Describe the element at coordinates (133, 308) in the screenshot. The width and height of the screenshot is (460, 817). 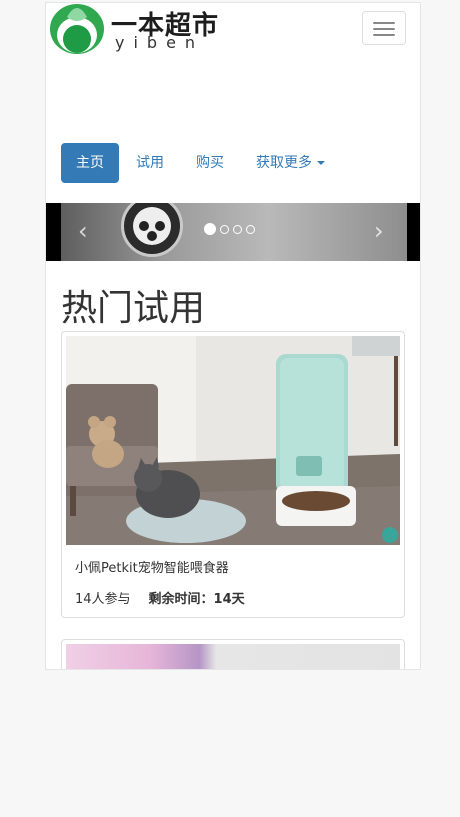
I see `section-title: 热门试用` at that location.